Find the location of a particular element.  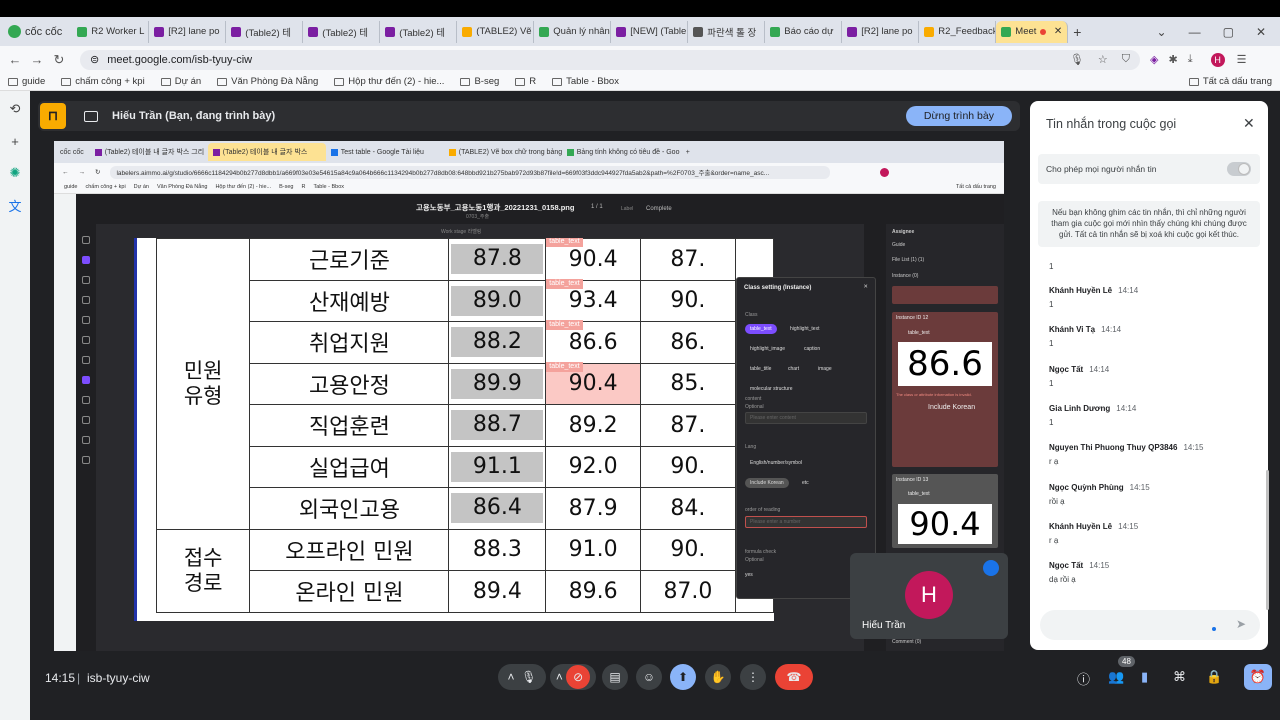

mic-icon: 🎙 is located at coordinates (1077, 59).